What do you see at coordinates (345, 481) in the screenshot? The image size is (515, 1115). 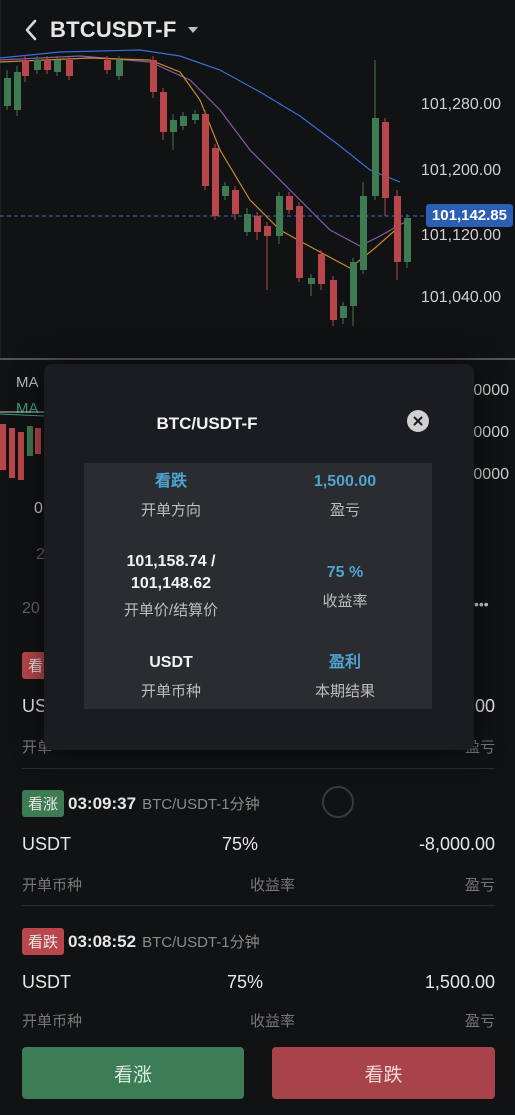 I see `detail-value: 1,500.00` at bounding box center [345, 481].